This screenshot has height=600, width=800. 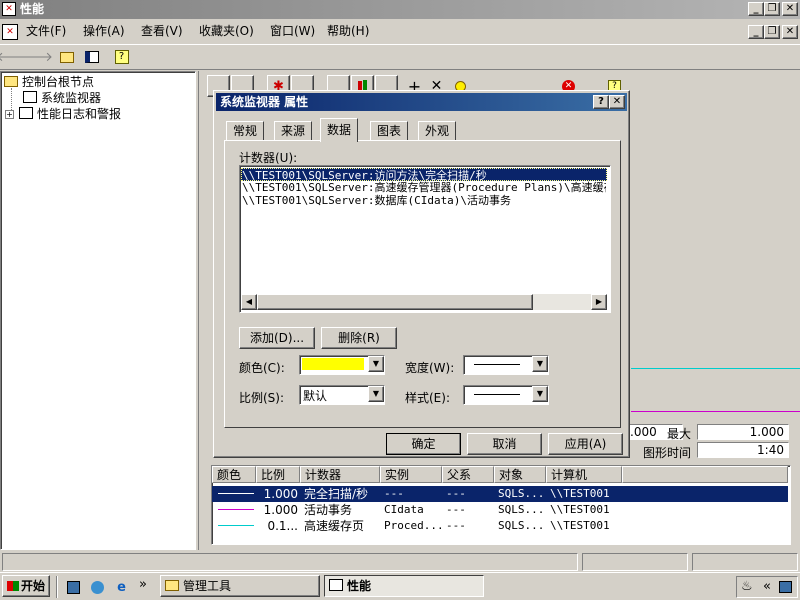 What do you see at coordinates (790, 32) in the screenshot?
I see `child-close-button: ✕` at bounding box center [790, 32].